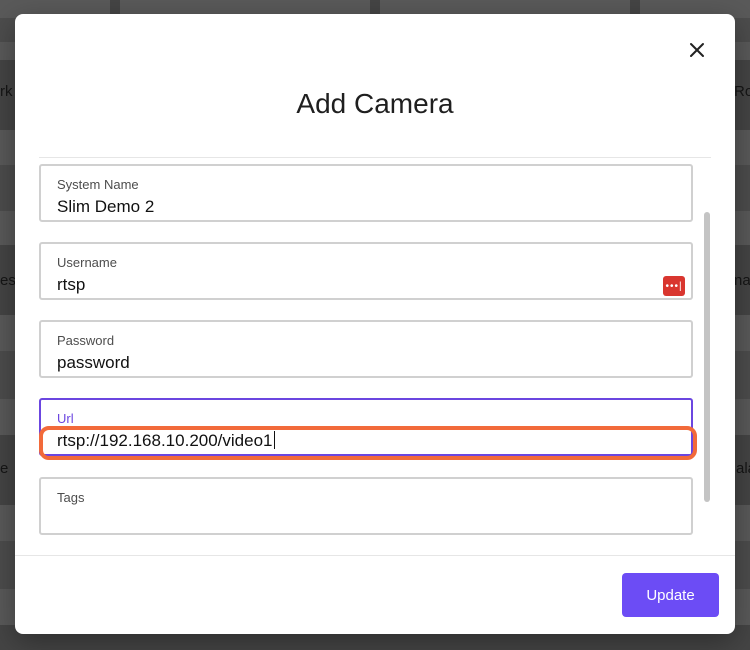  I want to click on system-name-field: System Name Slim Demo 2, so click(366, 193).